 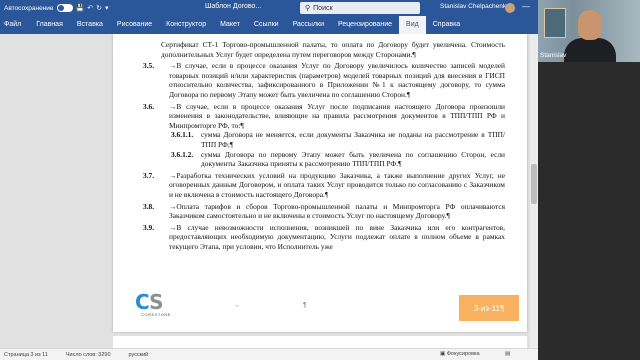 What do you see at coordinates (446, 25) in the screenshot?
I see `tab-help: Справка` at bounding box center [446, 25].